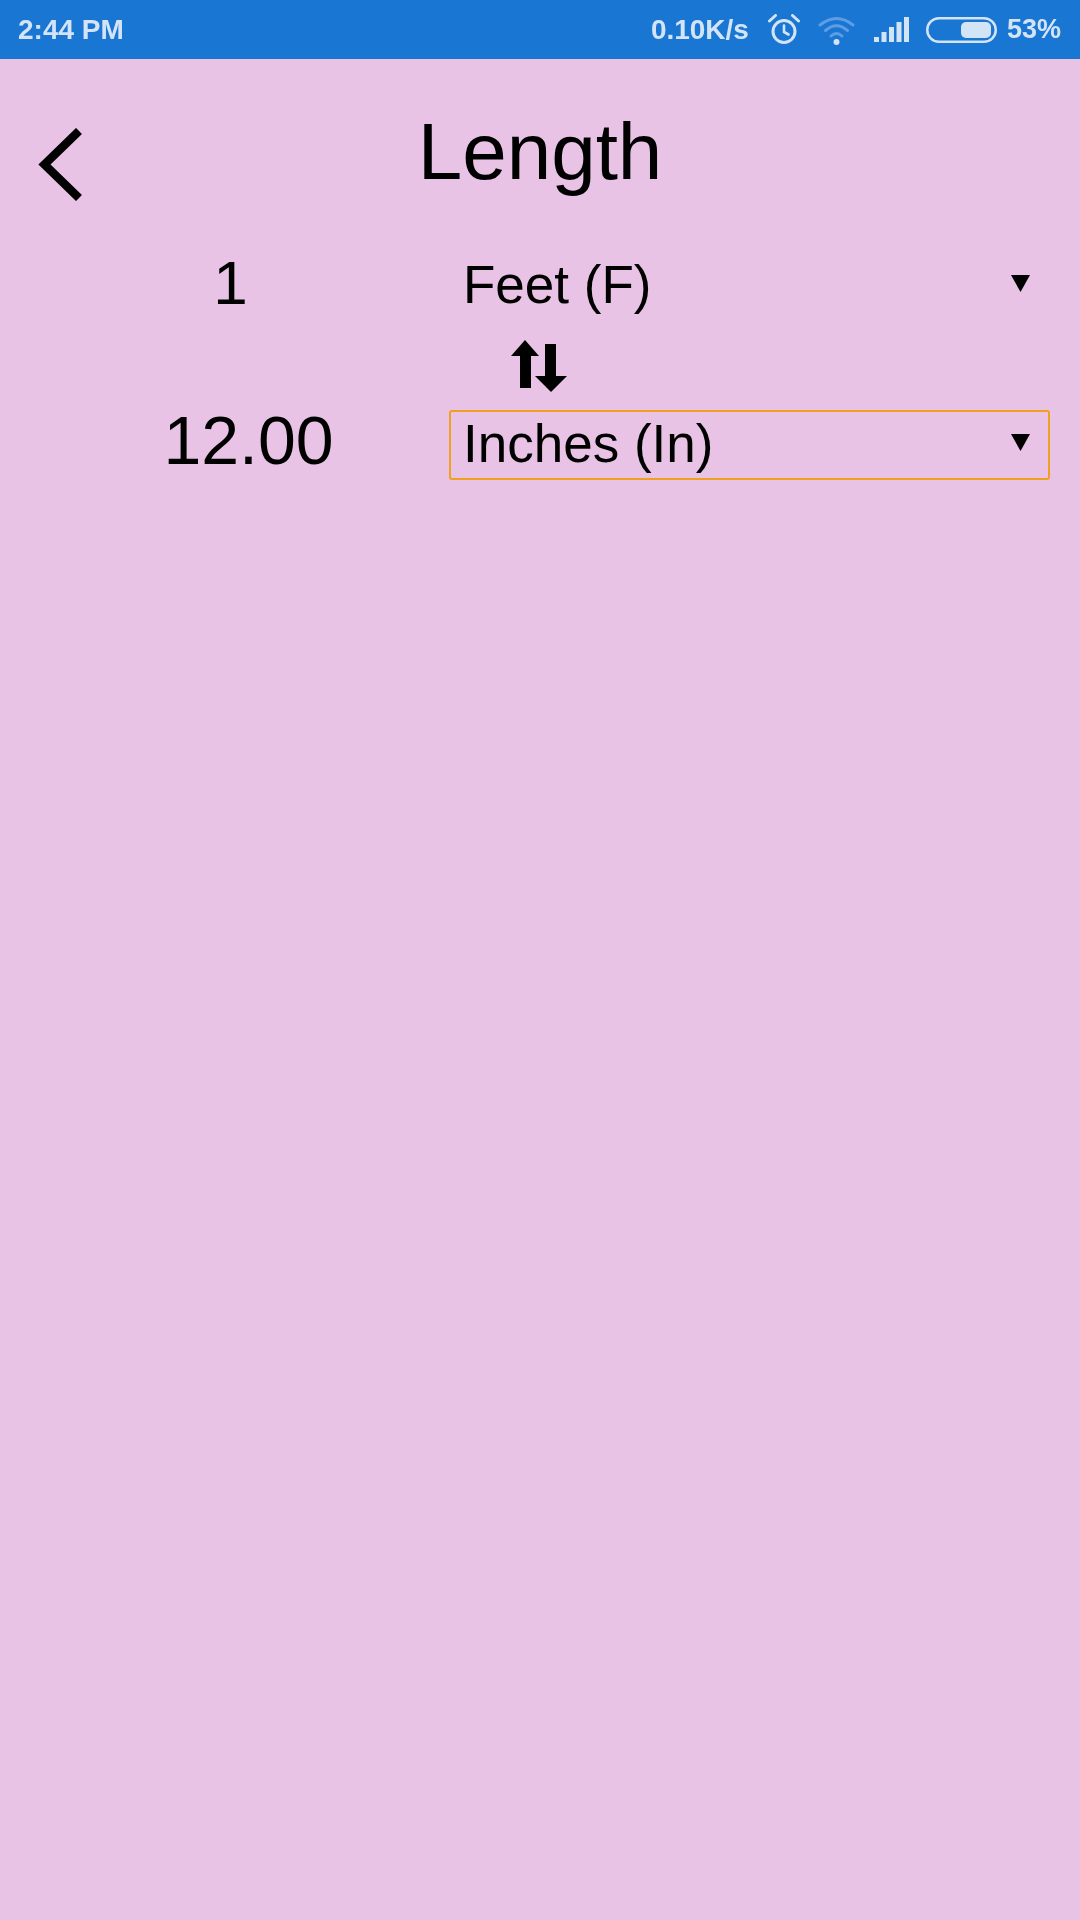  Describe the element at coordinates (749, 286) in the screenshot. I see `unit-dropdown: Feet (F)` at that location.